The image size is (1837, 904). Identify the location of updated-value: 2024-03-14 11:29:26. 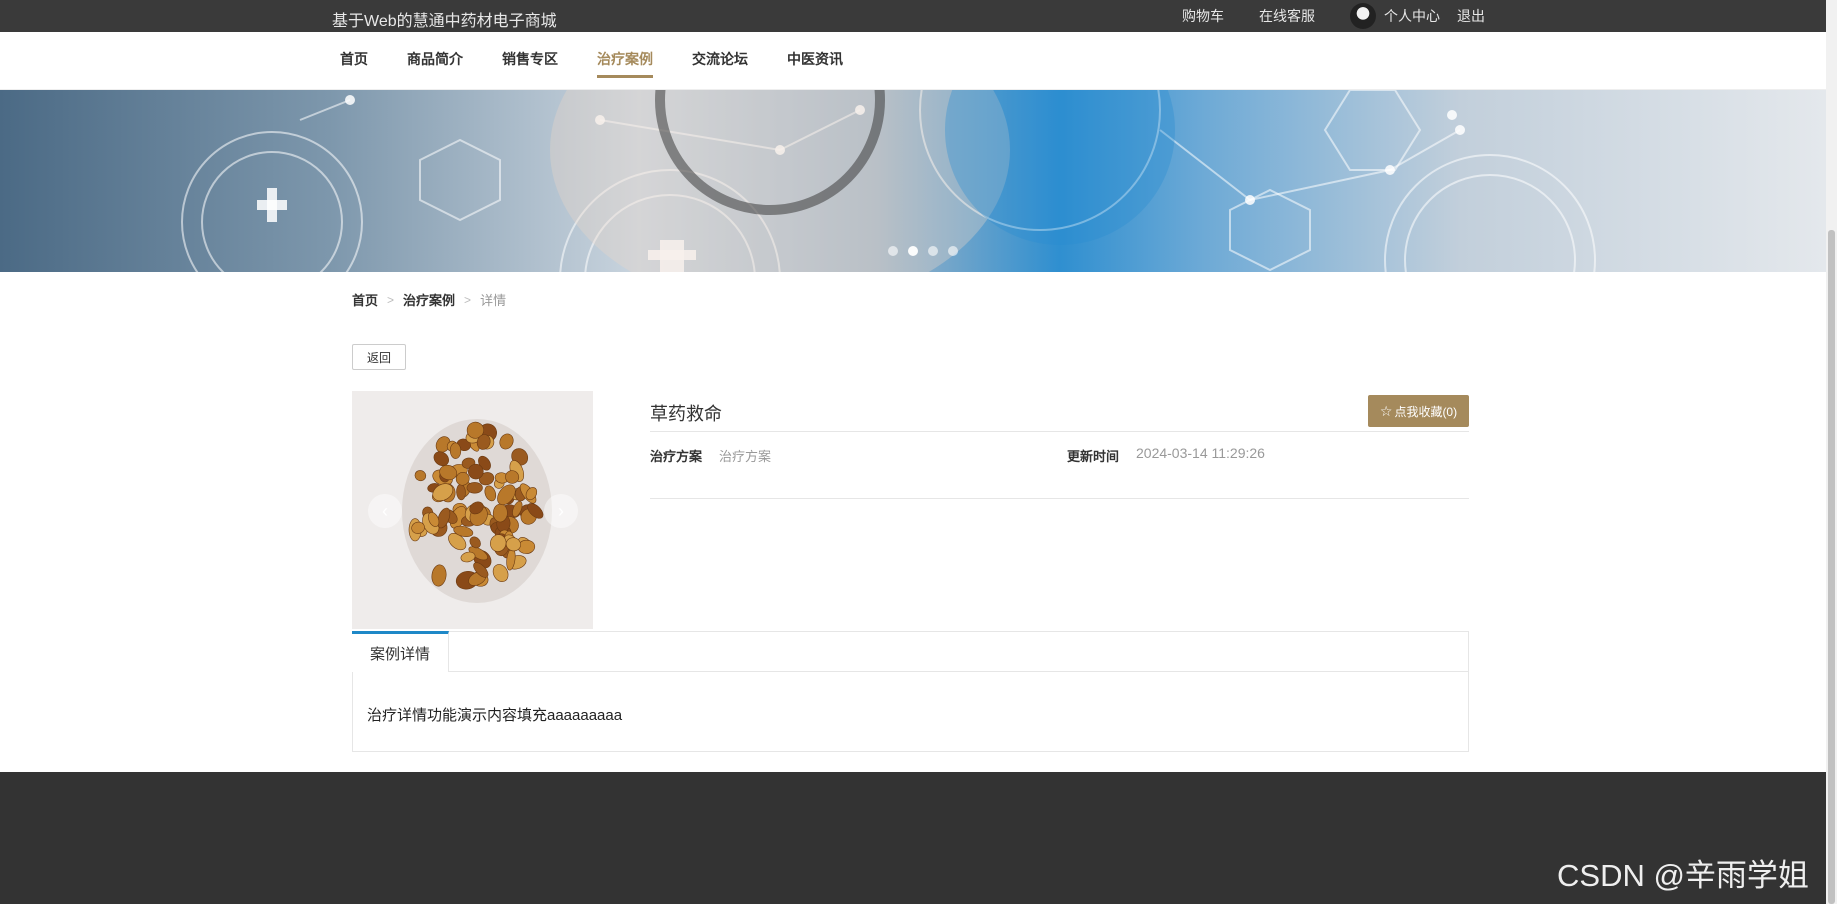
(1200, 453).